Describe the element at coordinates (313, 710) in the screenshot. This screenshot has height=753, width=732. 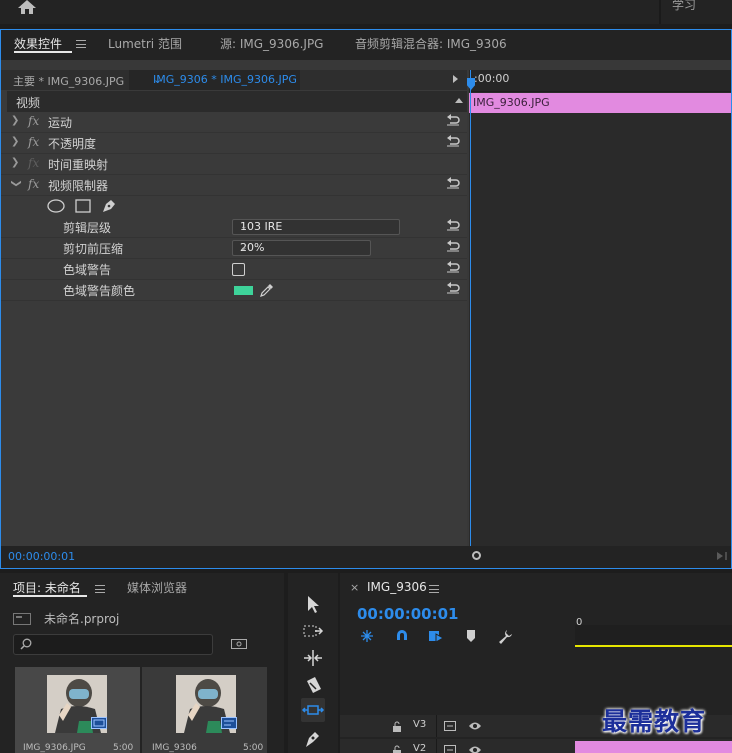
I see `slip-tool-icon` at that location.